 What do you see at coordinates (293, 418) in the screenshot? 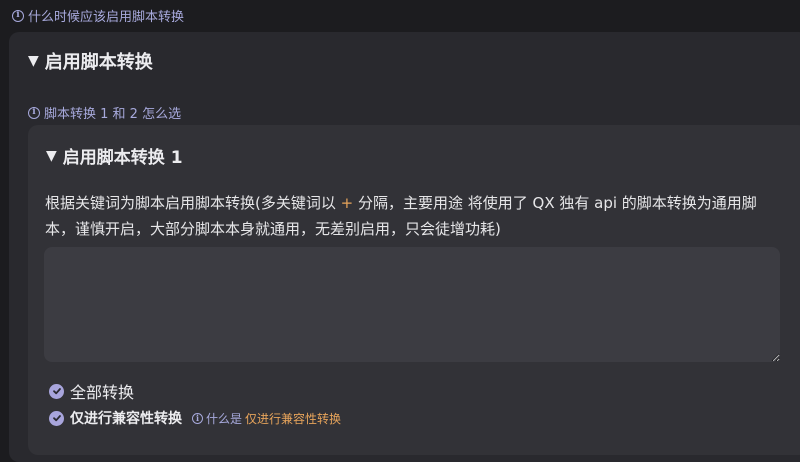
I see `help-link-label: 仅进行兼容性转换` at bounding box center [293, 418].